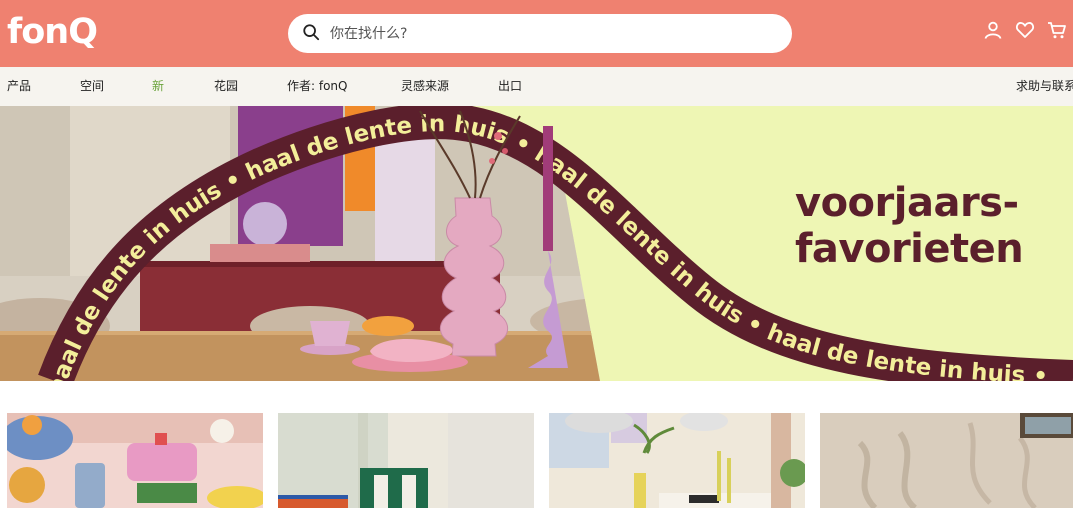 This screenshot has height=508, width=1073. I want to click on nav-item-inspiration: 灵感来源, so click(425, 86).